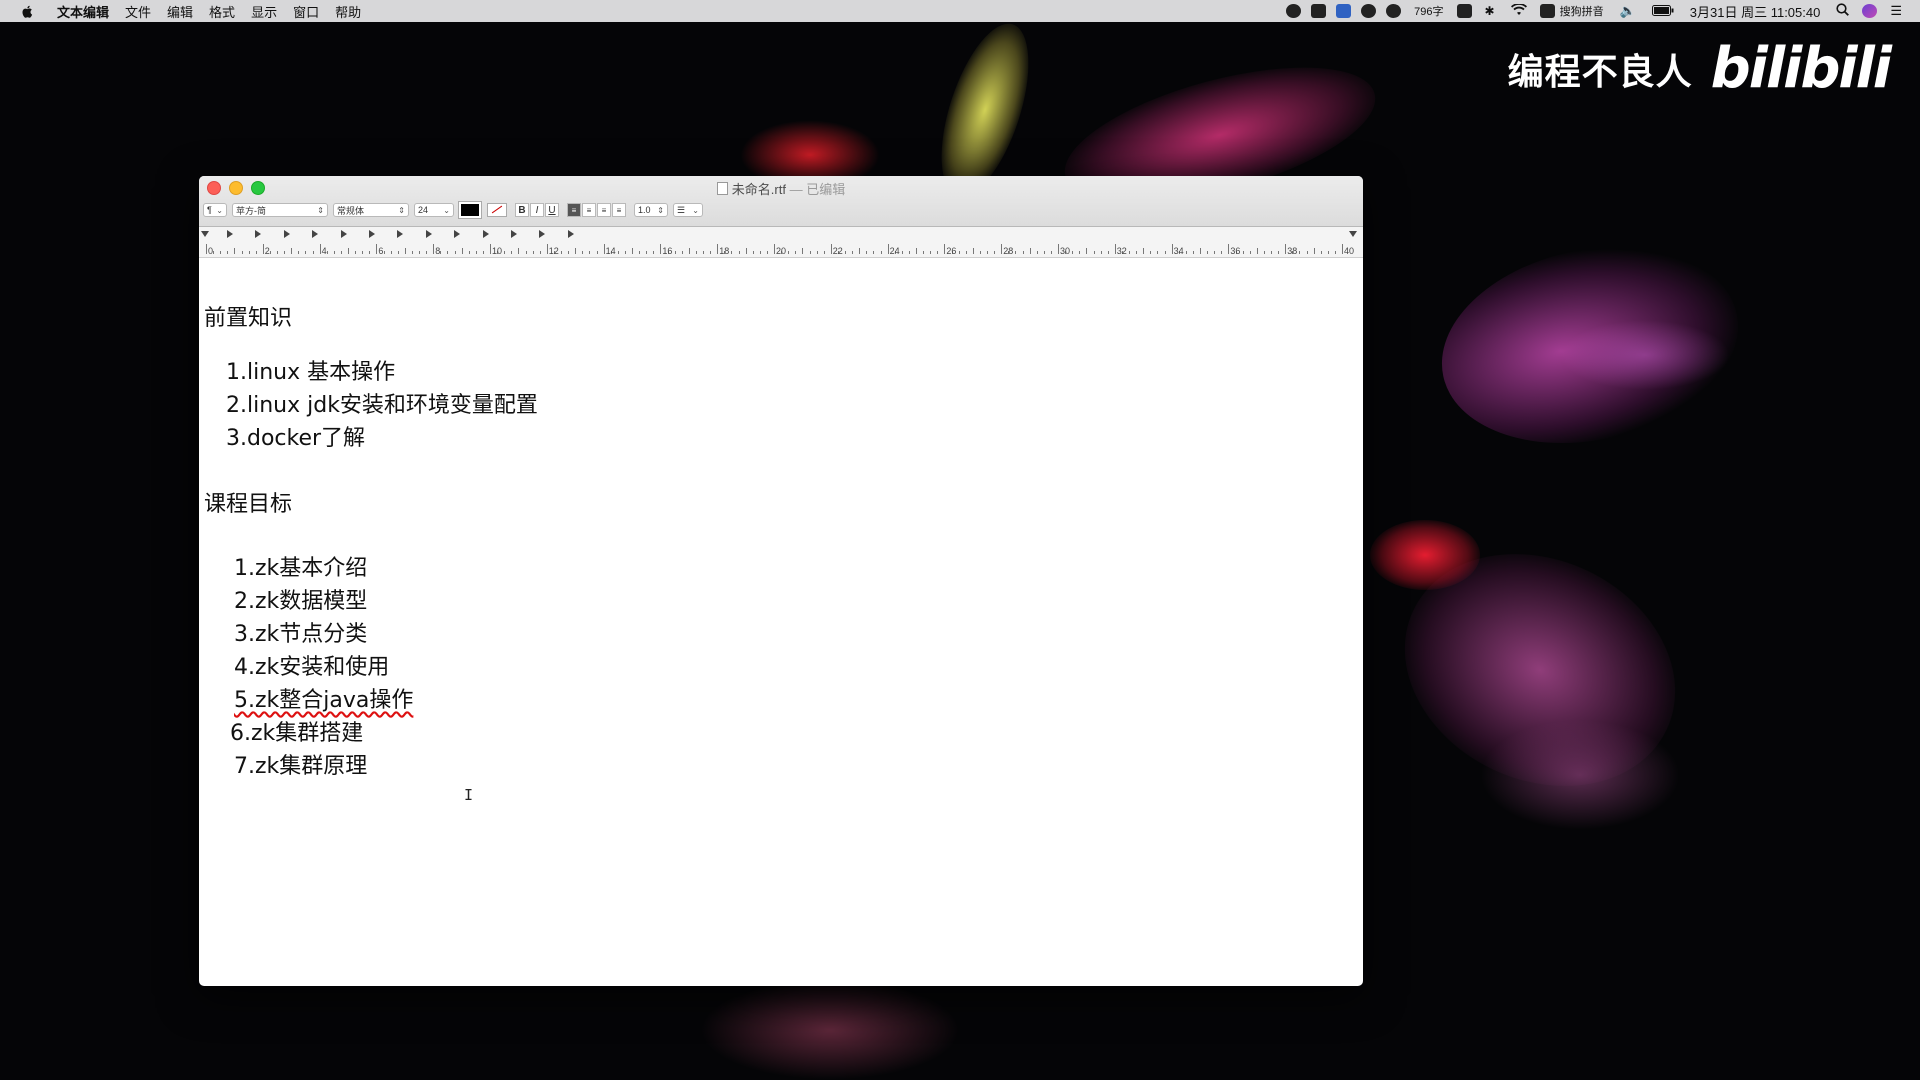 The width and height of the screenshot is (1920, 1080). I want to click on word-count: 796字, so click(1428, 11).